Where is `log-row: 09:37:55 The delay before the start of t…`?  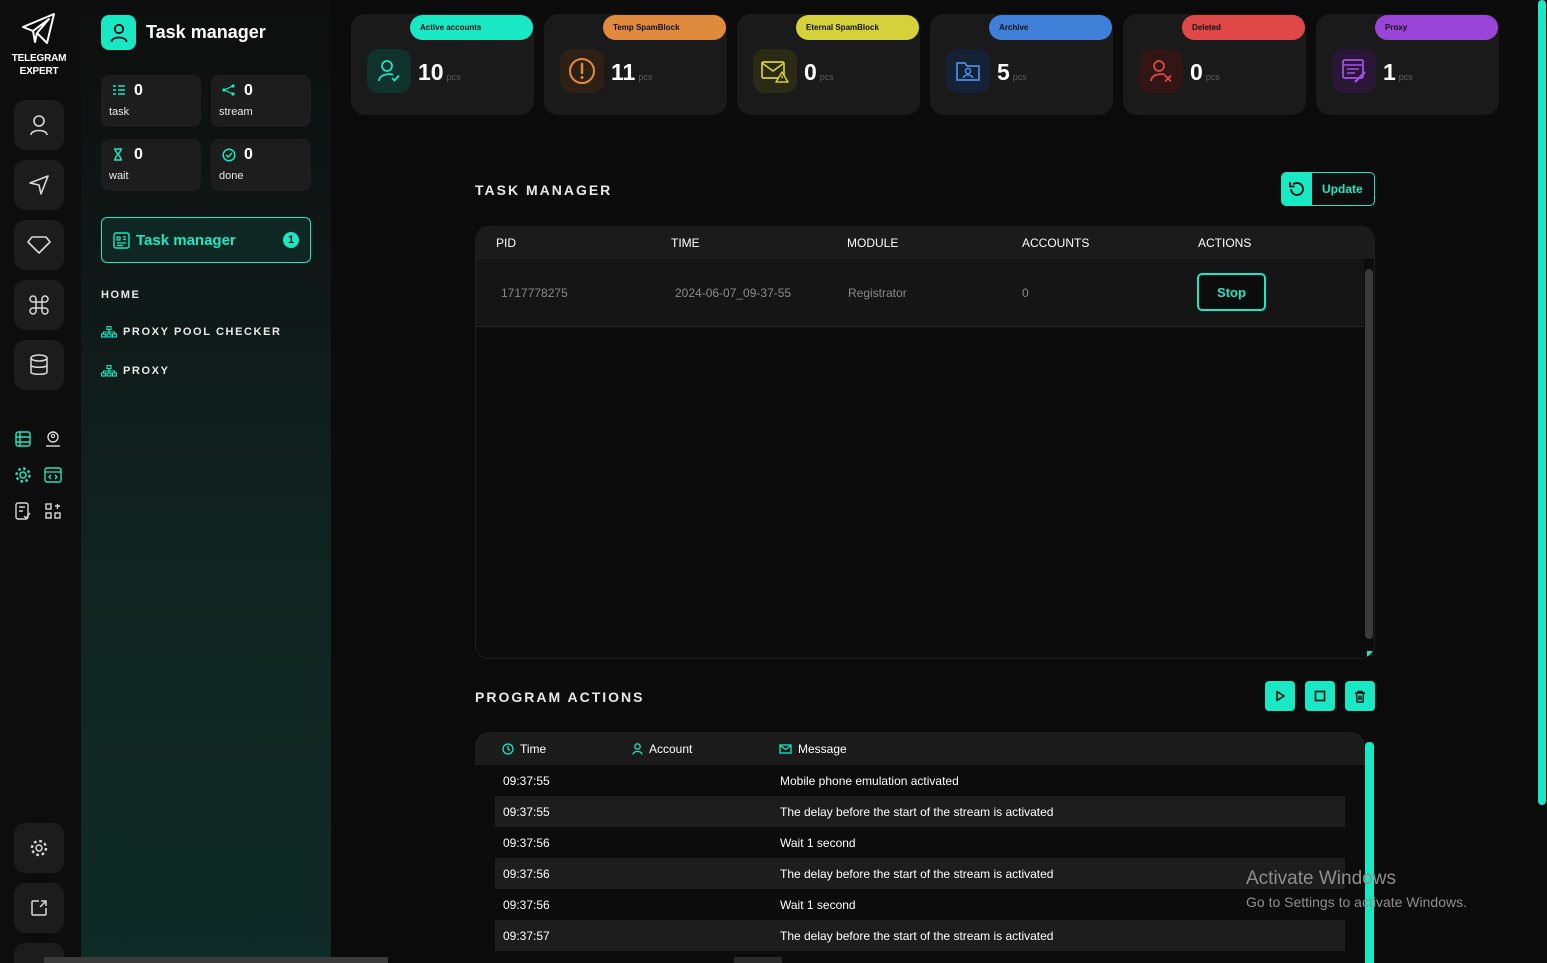 log-row: 09:37:55 The delay before the start of t… is located at coordinates (920, 811).